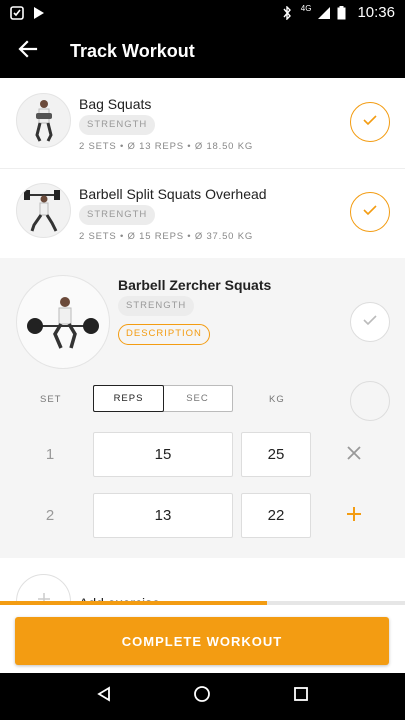 The height and width of the screenshot is (720, 405). I want to click on play-store-icon, so click(39, 13).